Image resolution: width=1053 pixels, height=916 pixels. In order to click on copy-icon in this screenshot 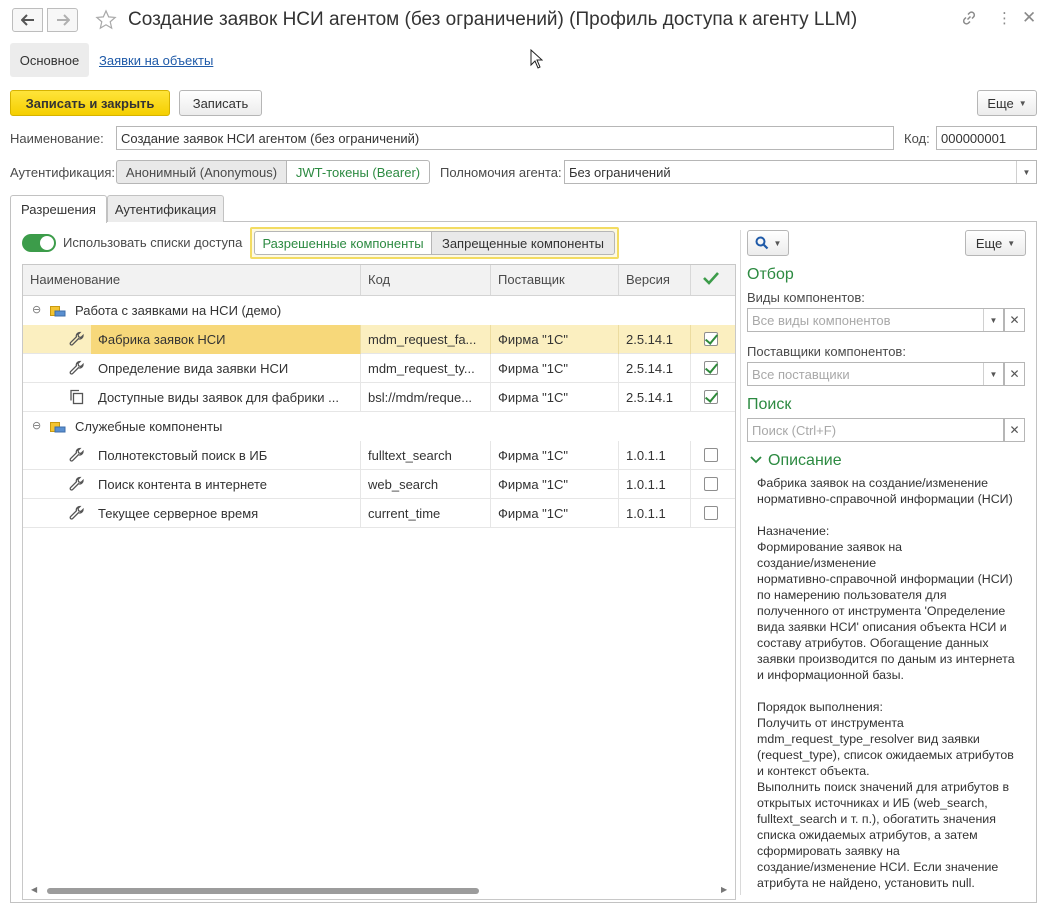, I will do `click(76, 398)`.